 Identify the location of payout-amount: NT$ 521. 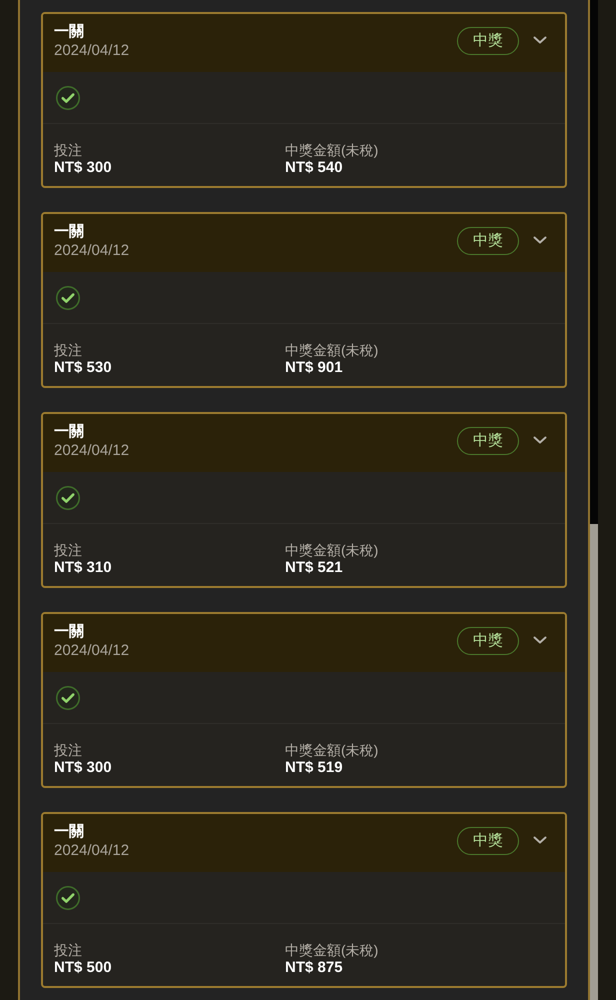
(314, 567).